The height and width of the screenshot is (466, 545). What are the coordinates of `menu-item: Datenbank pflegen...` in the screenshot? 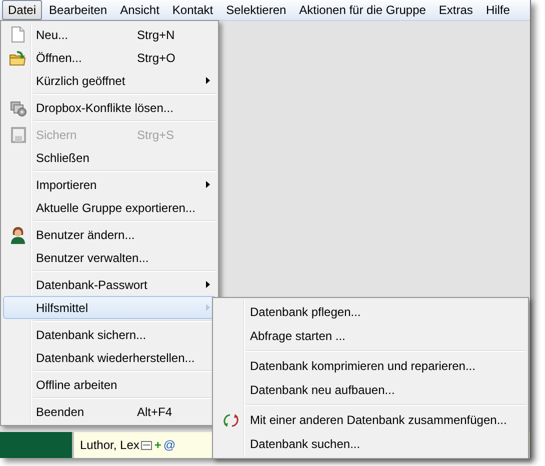 It's located at (370, 312).